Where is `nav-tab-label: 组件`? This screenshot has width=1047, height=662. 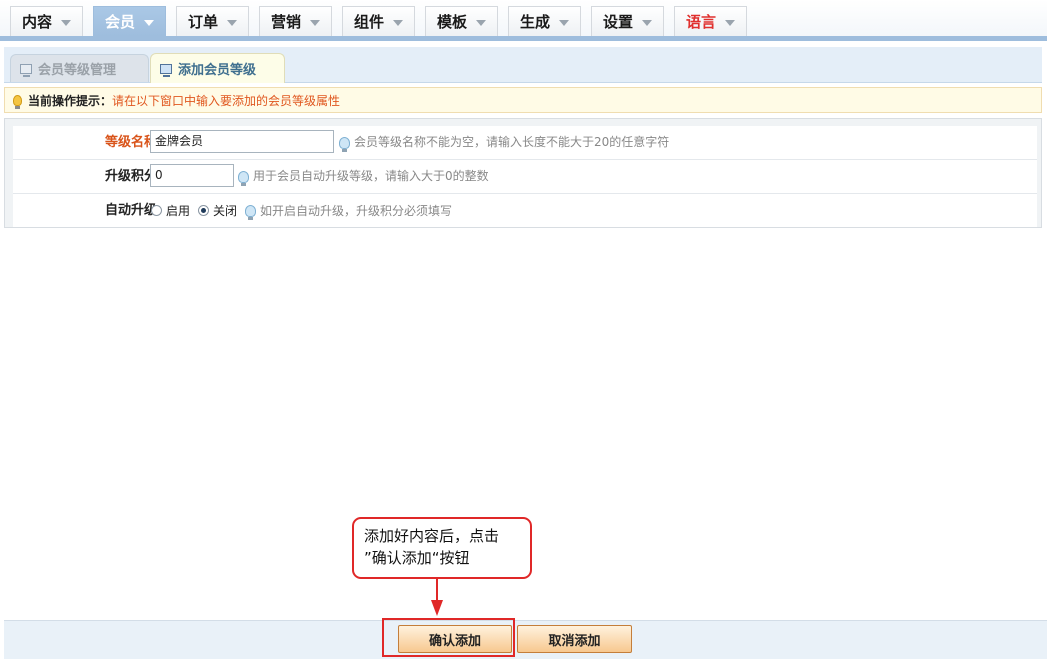
nav-tab-label: 组件 is located at coordinates (368, 22).